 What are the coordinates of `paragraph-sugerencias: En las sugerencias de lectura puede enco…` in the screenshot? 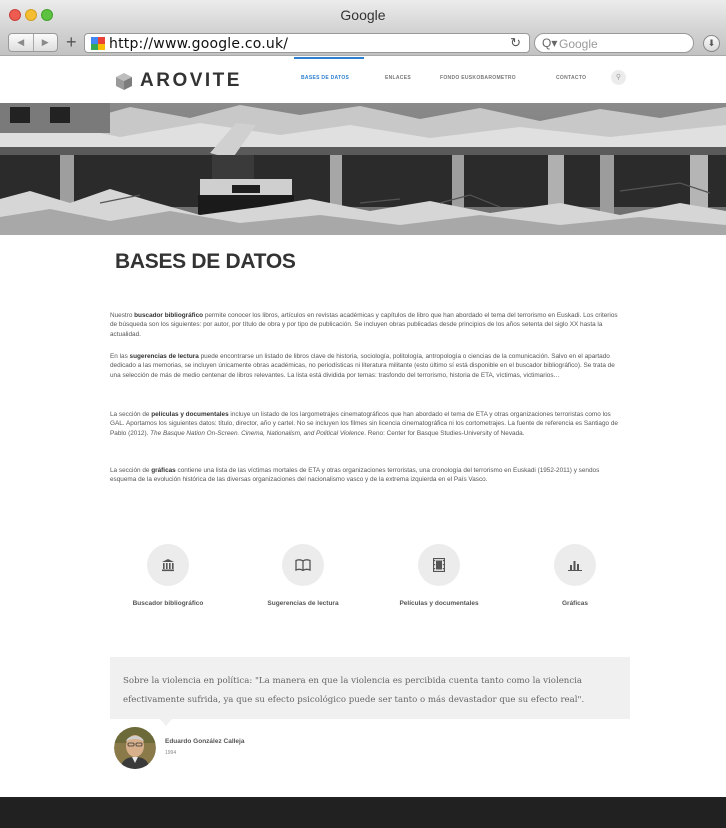 It's located at (367, 366).